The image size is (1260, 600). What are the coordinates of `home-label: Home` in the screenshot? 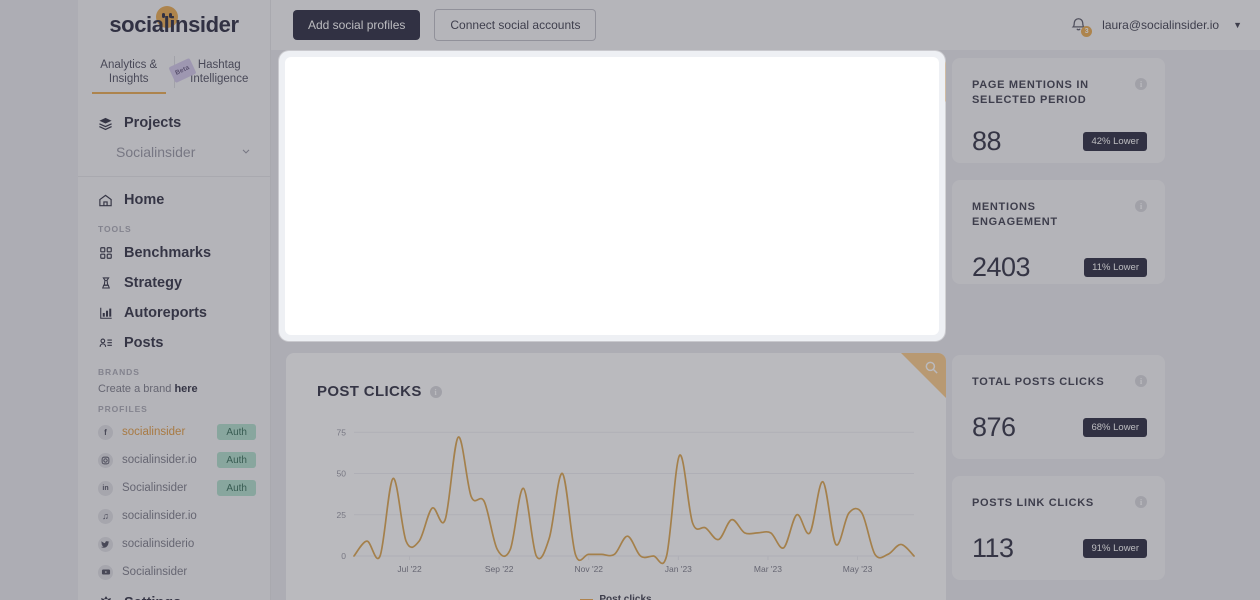 It's located at (144, 200).